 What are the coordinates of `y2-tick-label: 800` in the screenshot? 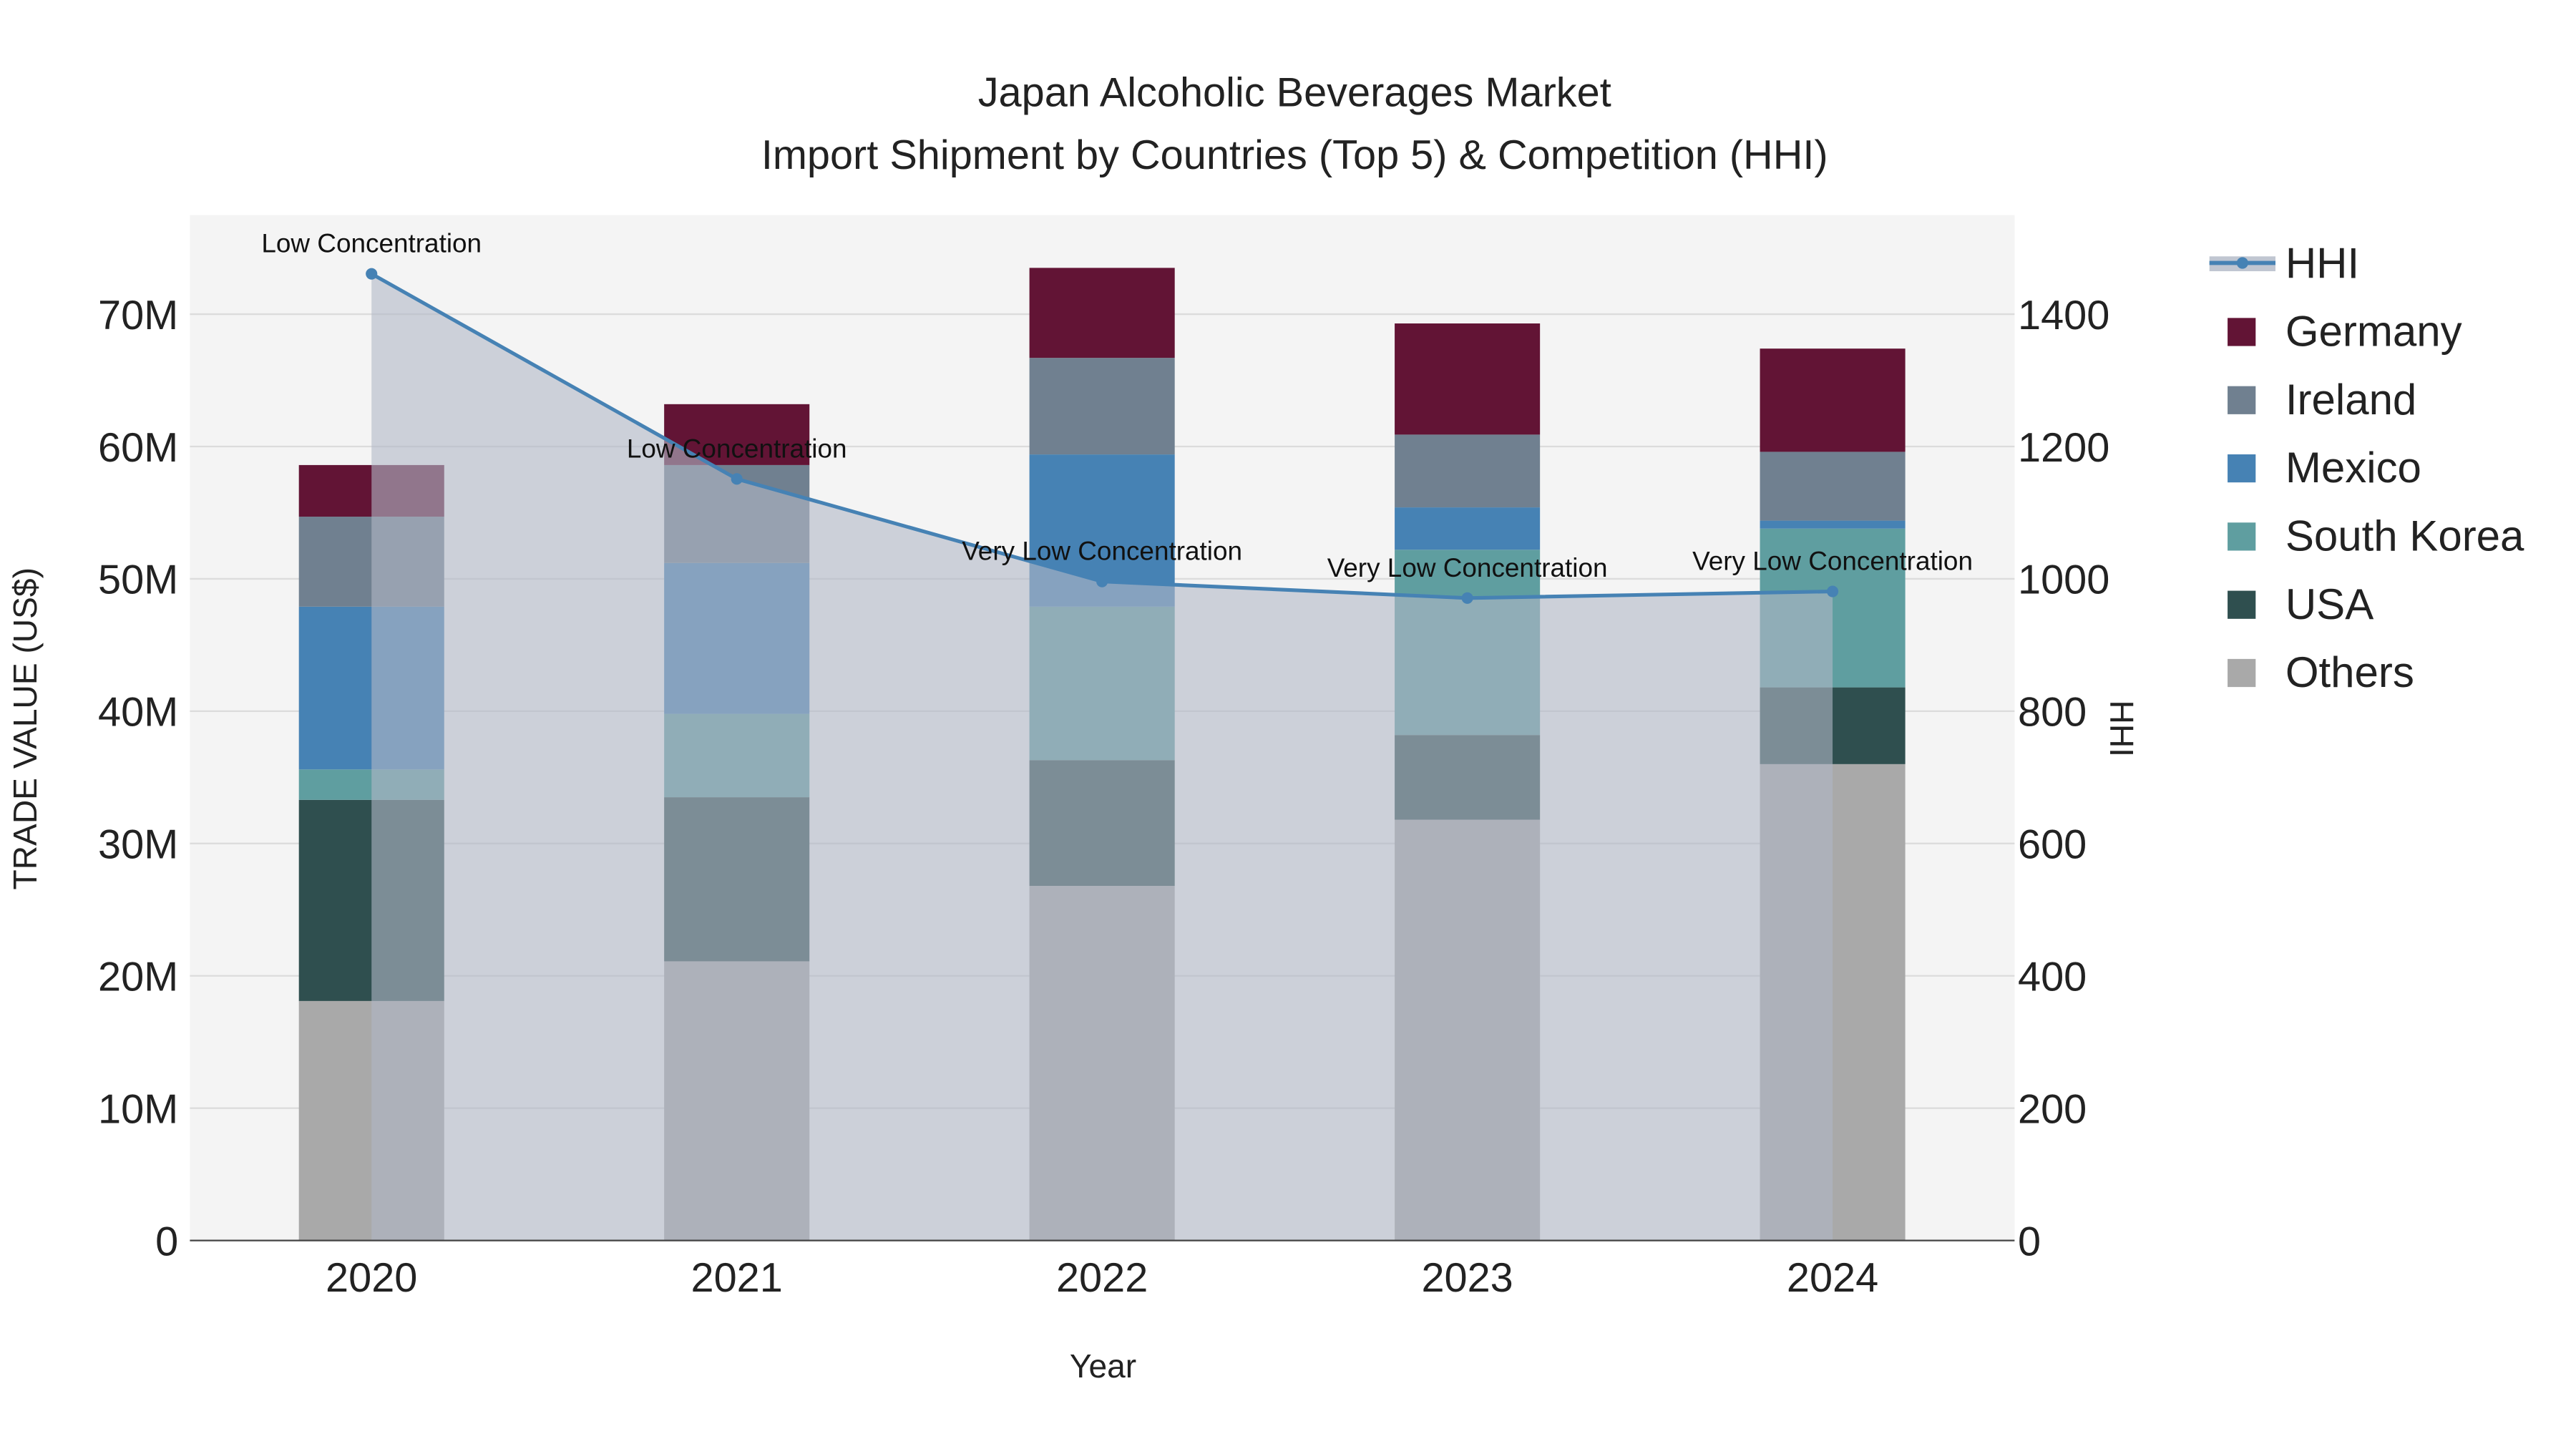 It's located at (2052, 713).